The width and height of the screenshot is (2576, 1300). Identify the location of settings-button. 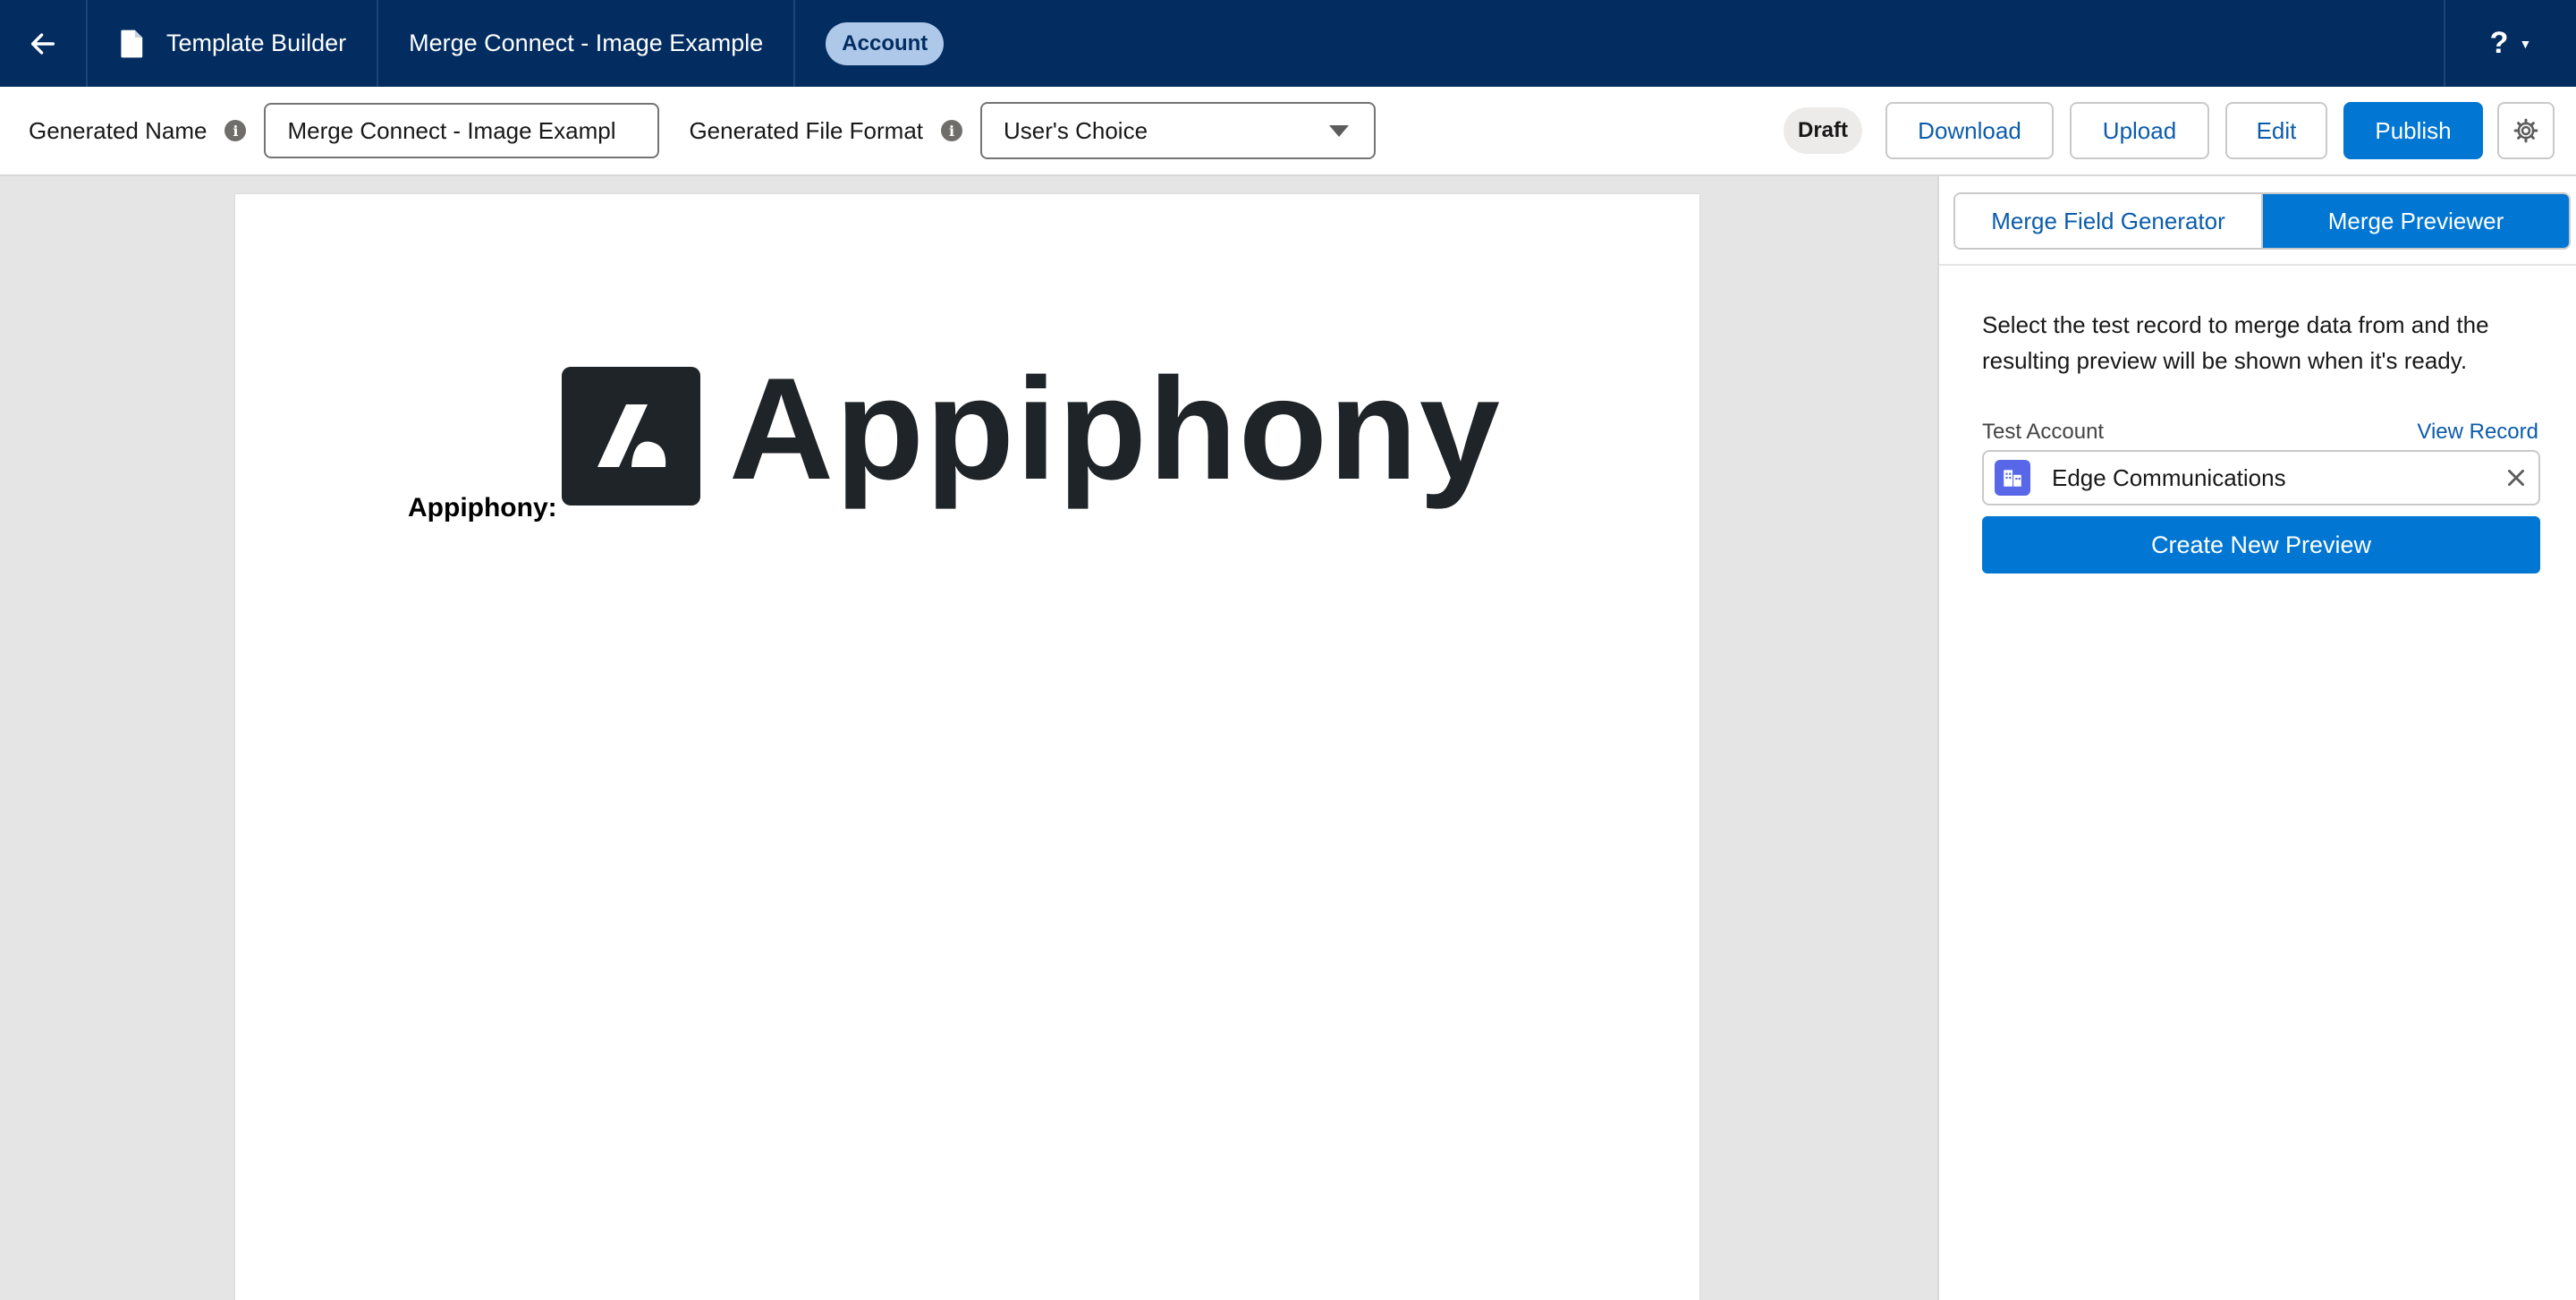
(2526, 131).